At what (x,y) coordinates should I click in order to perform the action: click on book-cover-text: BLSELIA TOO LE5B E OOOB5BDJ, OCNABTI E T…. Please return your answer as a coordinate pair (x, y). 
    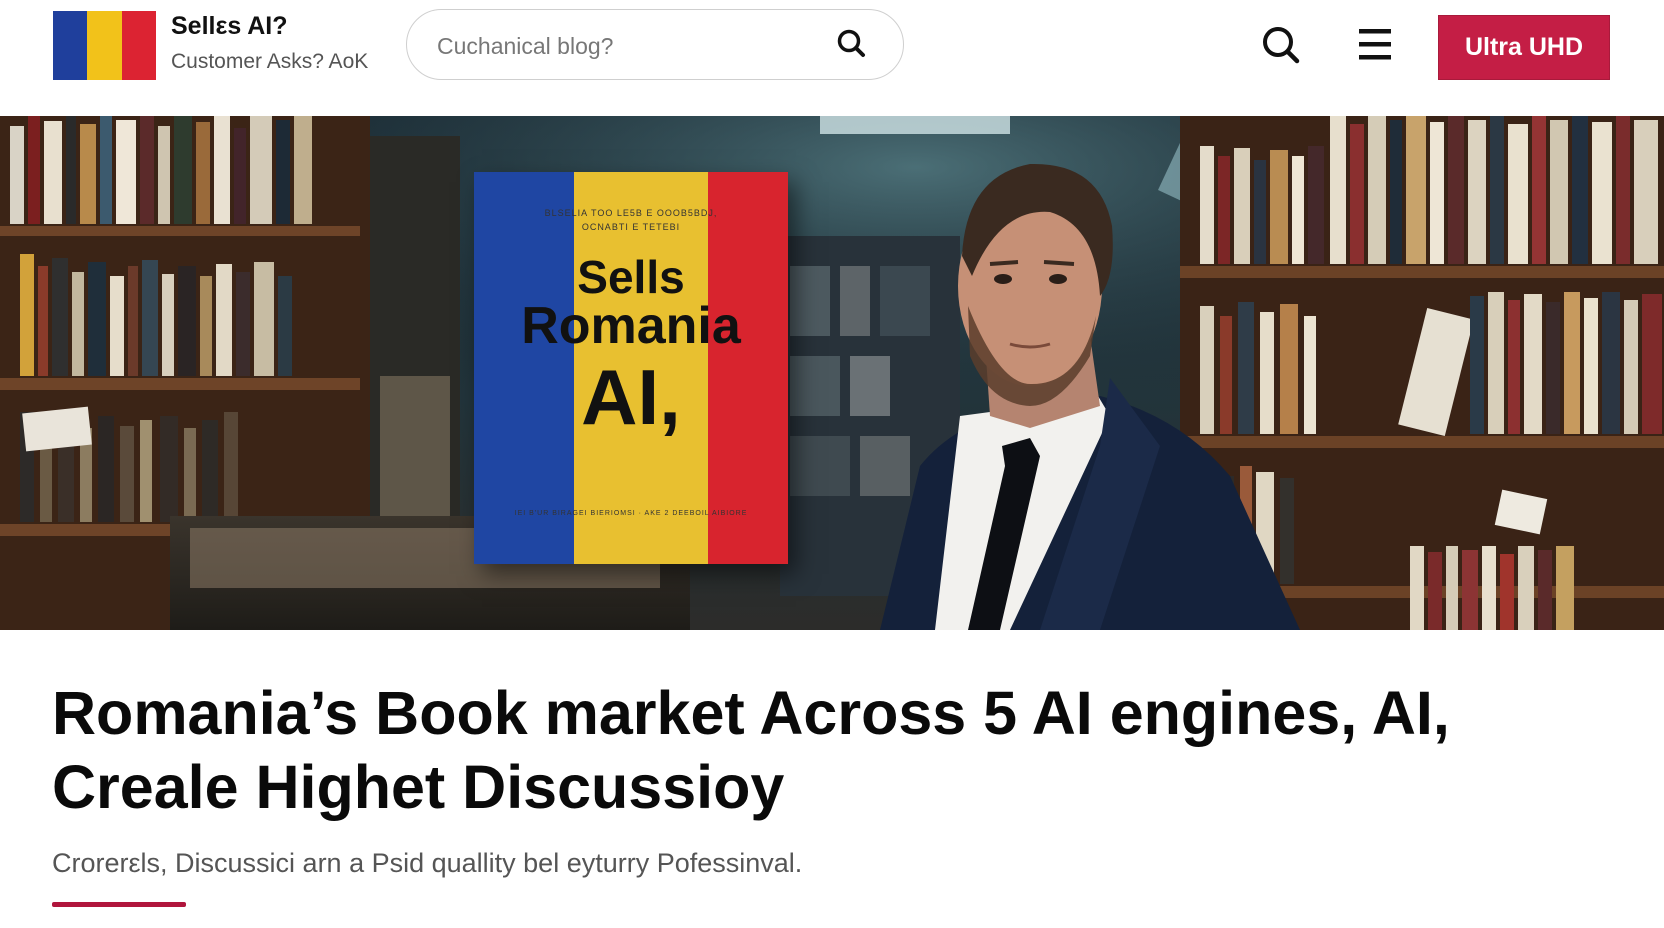
    Looking at the image, I should click on (631, 368).